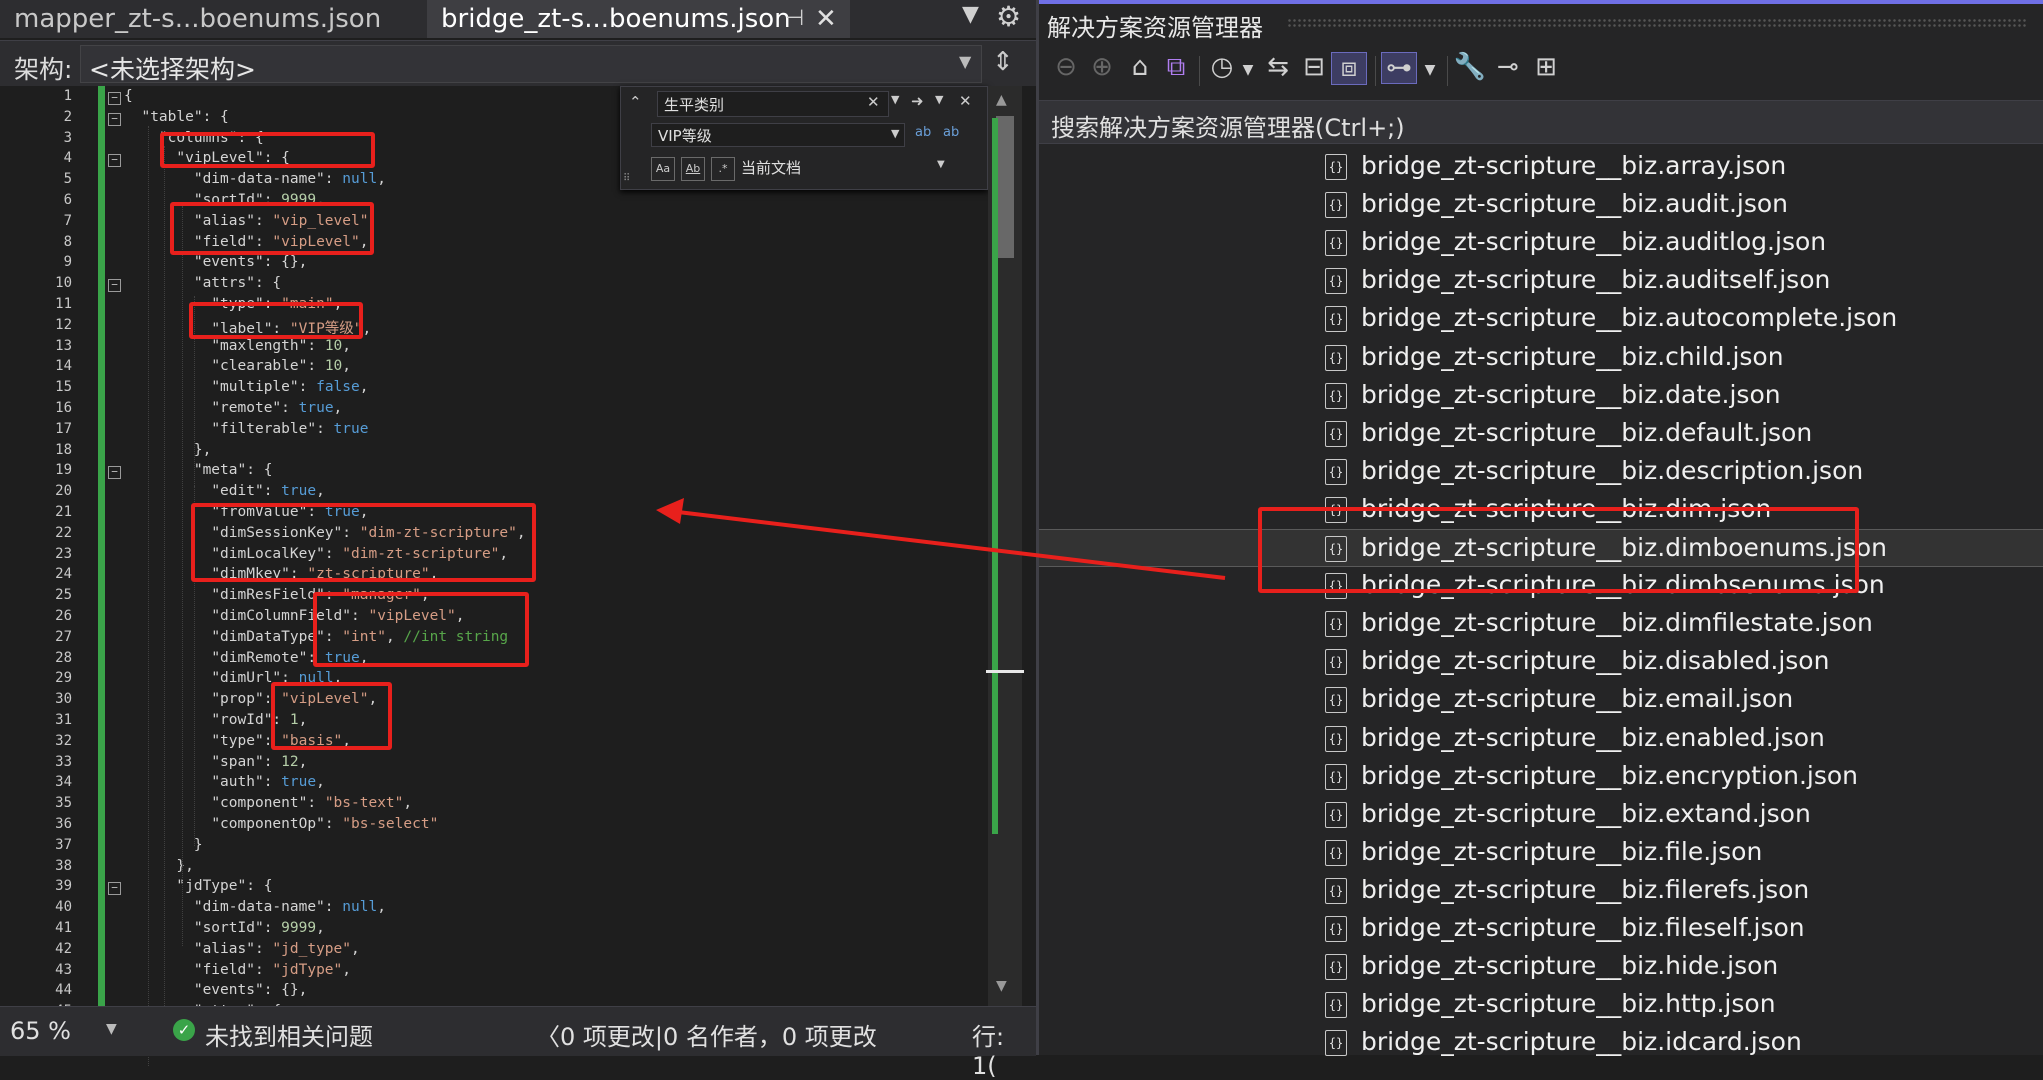 The image size is (2043, 1080). Describe the element at coordinates (670, 511) in the screenshot. I see `arrow-head` at that location.